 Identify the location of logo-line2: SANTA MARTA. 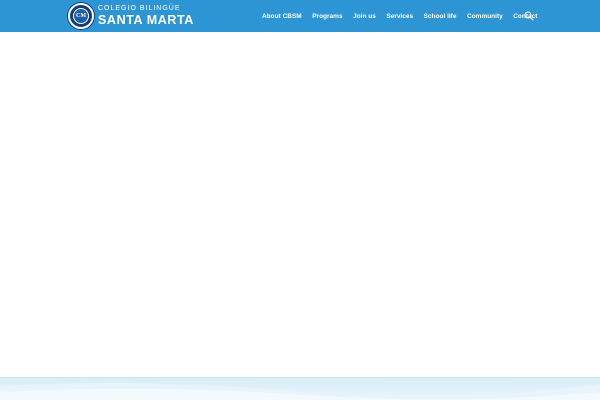
(146, 20).